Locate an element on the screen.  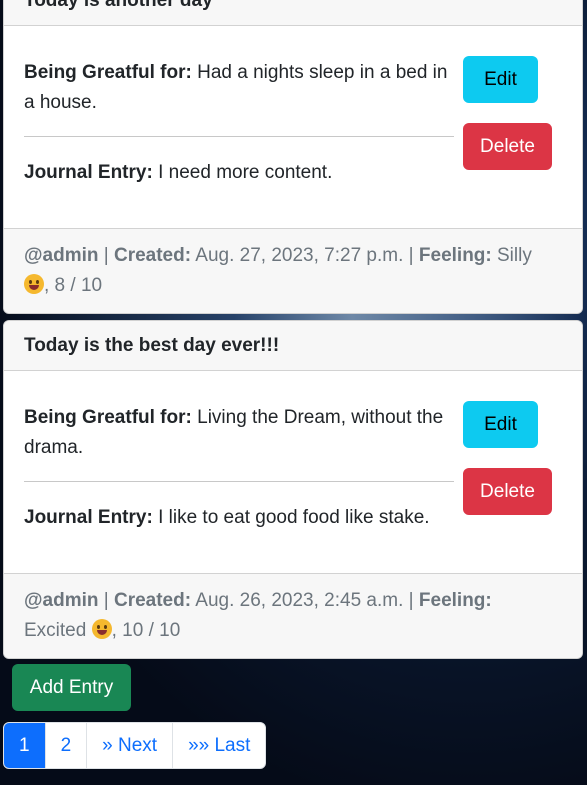
rating-value: , 10 / 10 is located at coordinates (146, 630).